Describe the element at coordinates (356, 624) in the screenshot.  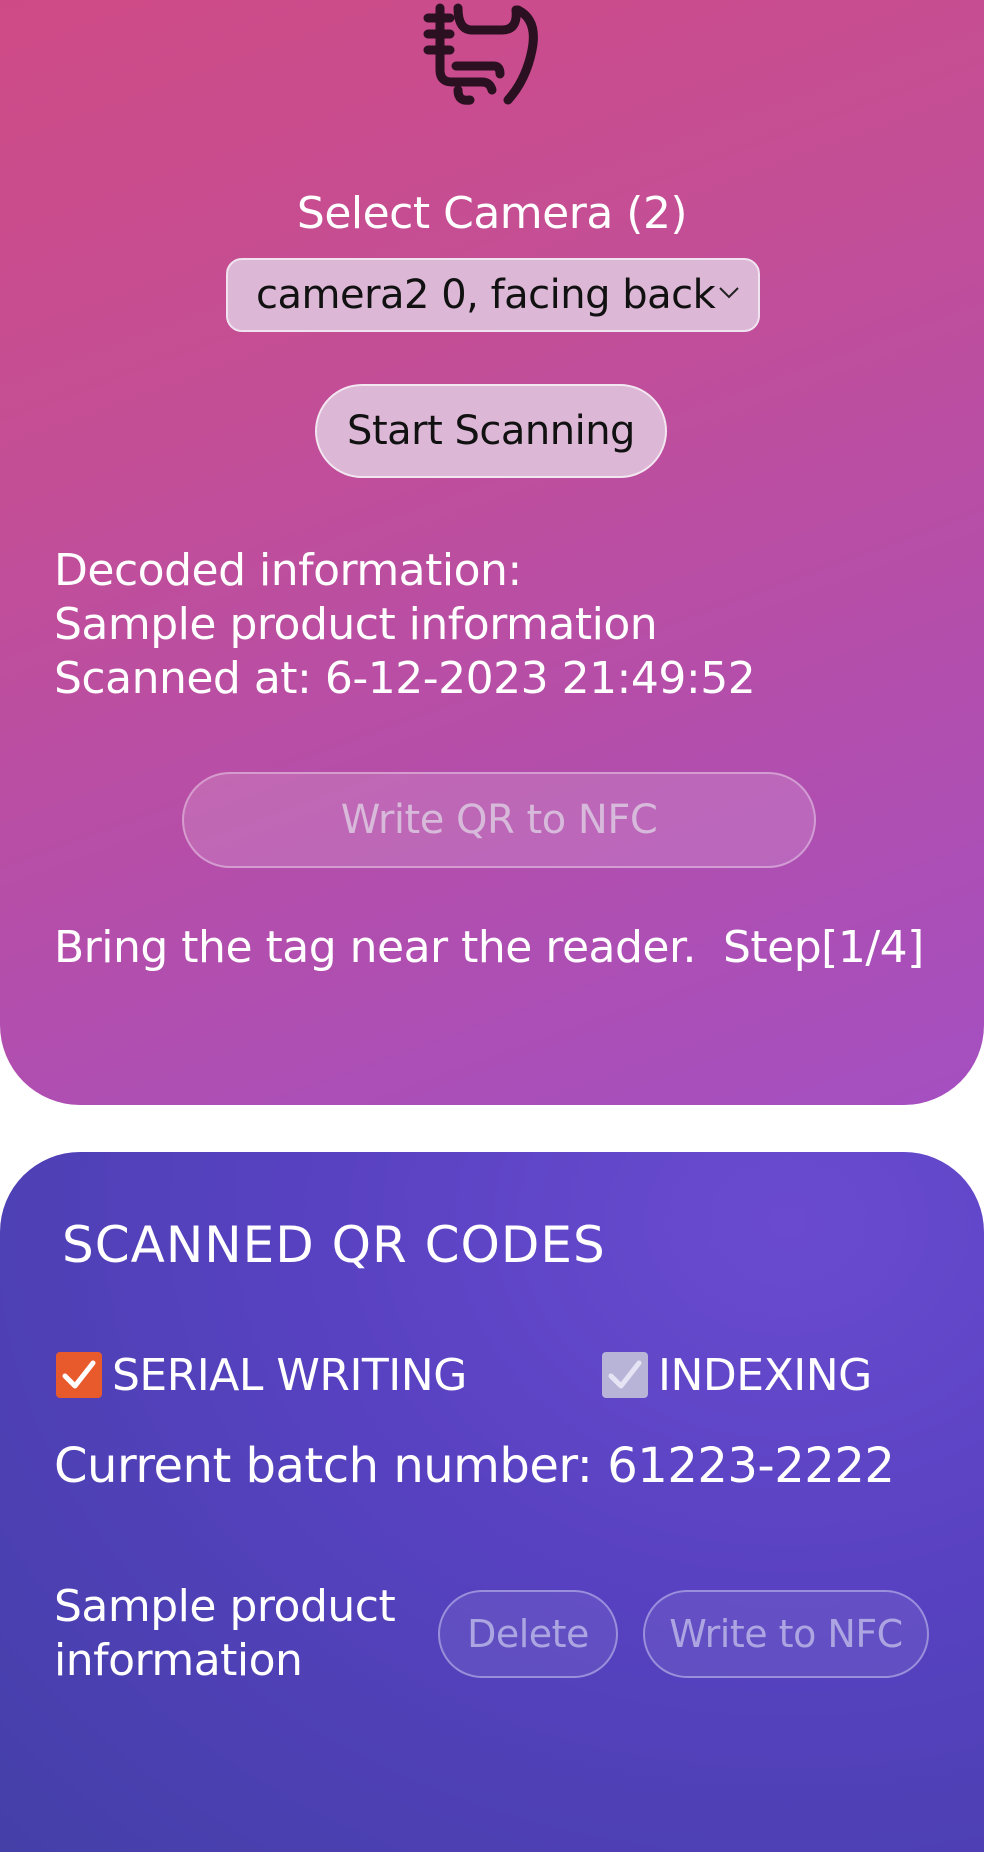
I see `decoded-value: Sample product information` at that location.